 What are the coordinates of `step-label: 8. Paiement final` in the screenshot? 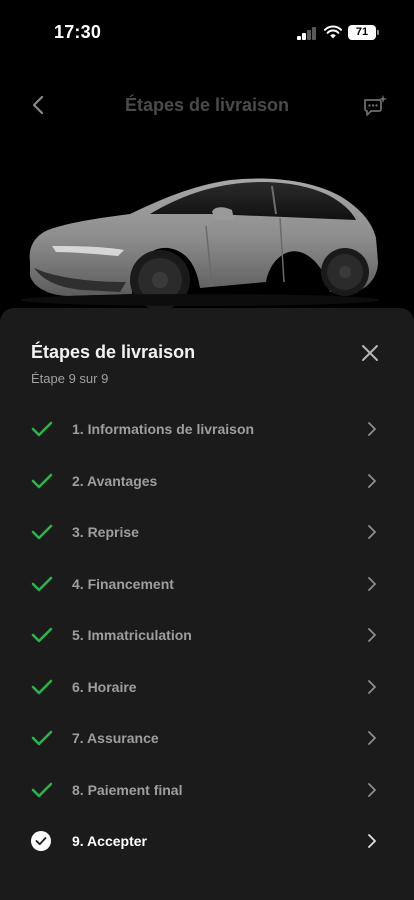 It's located at (127, 789).